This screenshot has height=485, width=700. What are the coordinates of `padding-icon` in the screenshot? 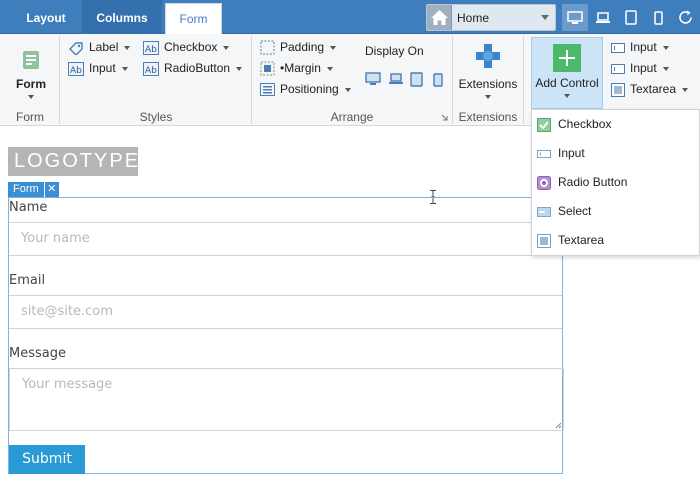 It's located at (267, 47).